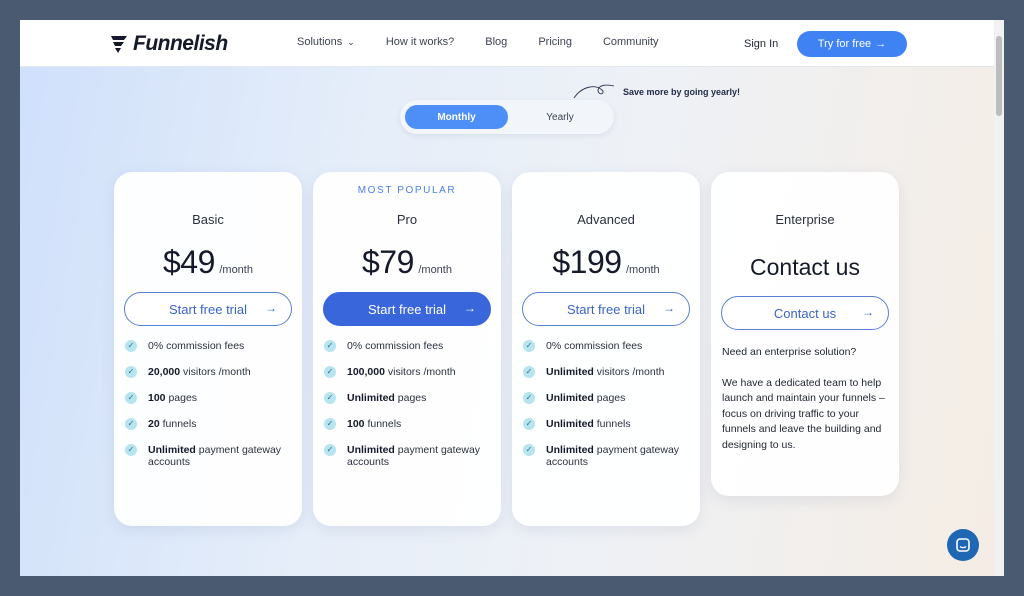 The width and height of the screenshot is (1024, 596). What do you see at coordinates (420, 42) in the screenshot?
I see `nav-how-it-works: How it works?` at bounding box center [420, 42].